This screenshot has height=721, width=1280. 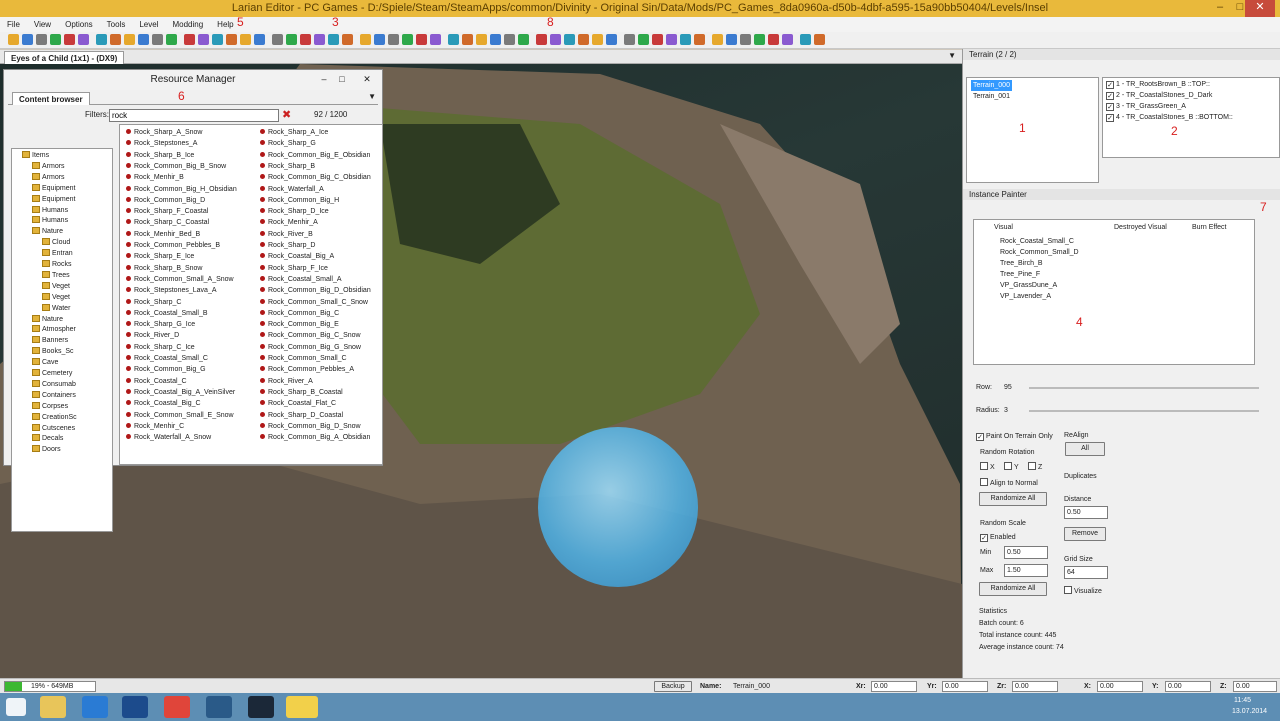 What do you see at coordinates (177, 707) in the screenshot?
I see `chrome-icon` at bounding box center [177, 707].